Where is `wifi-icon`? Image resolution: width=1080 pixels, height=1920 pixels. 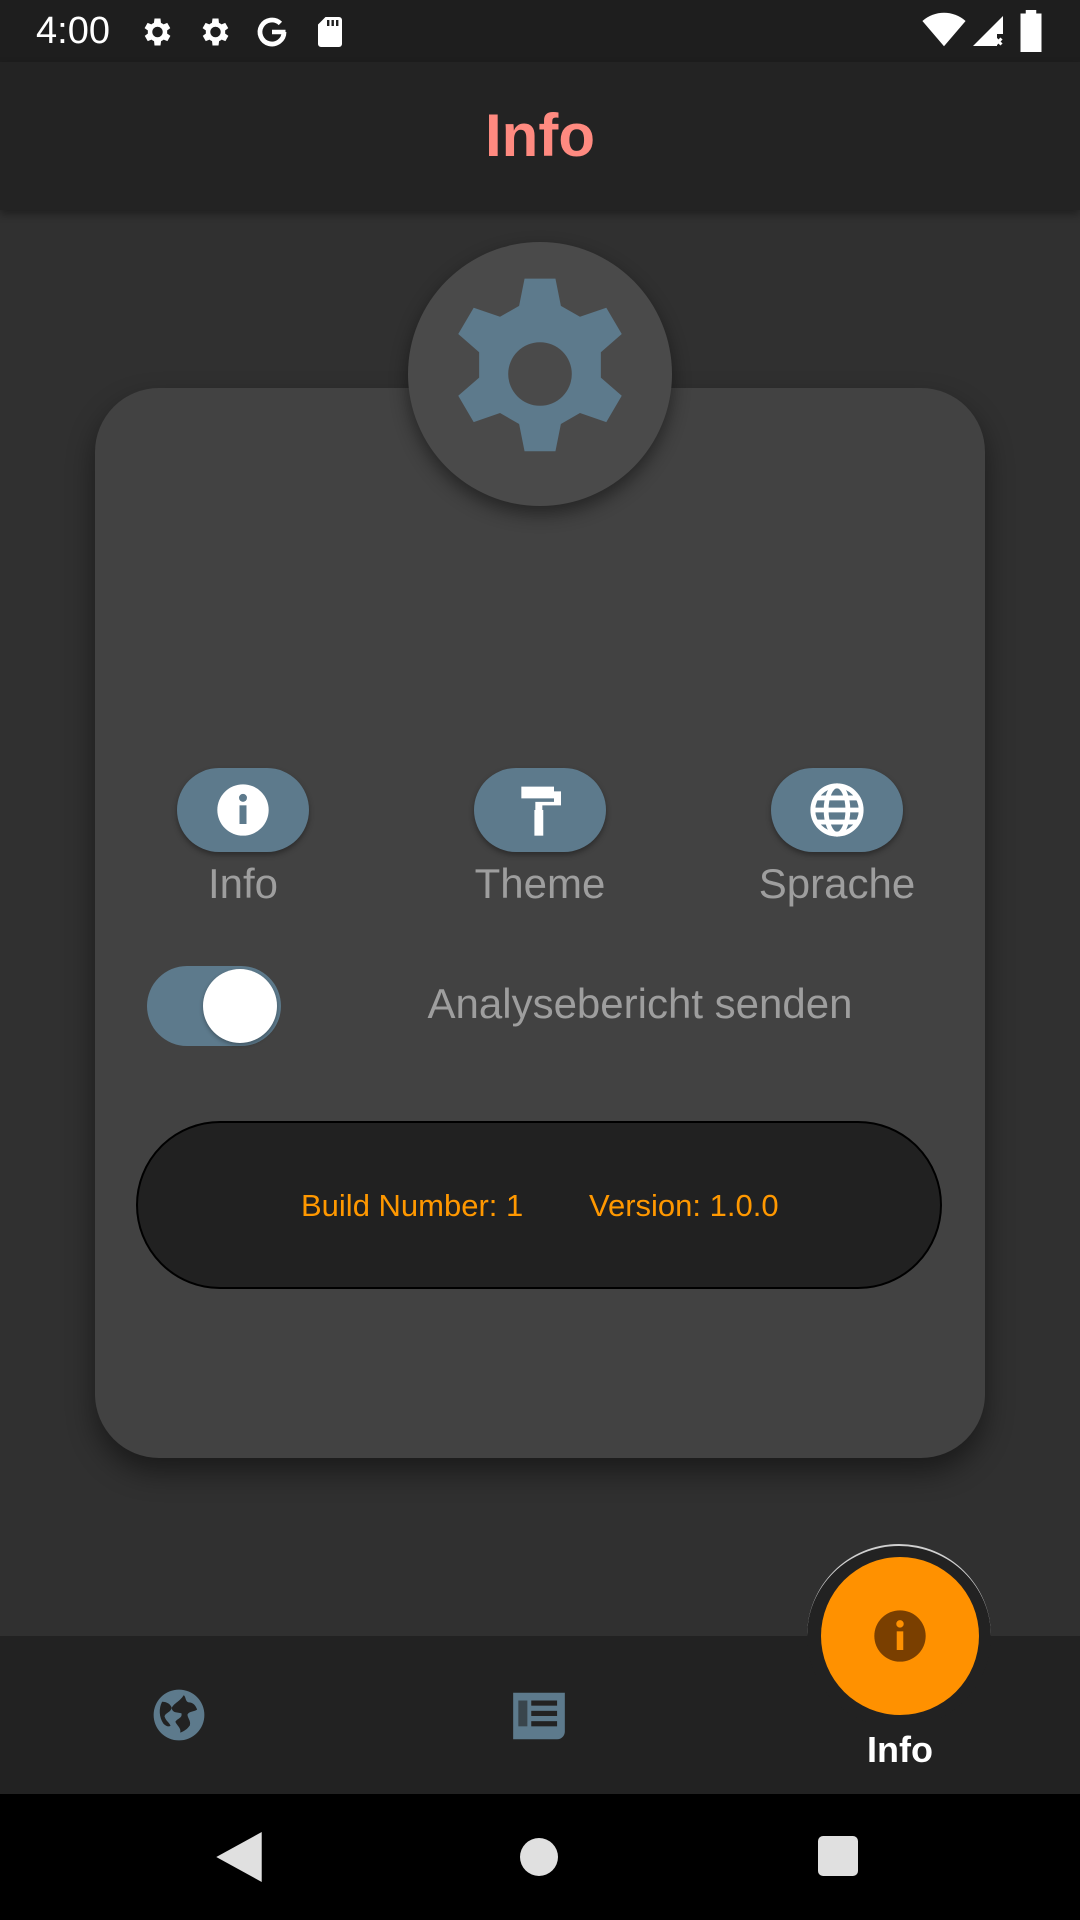 wifi-icon is located at coordinates (944, 29).